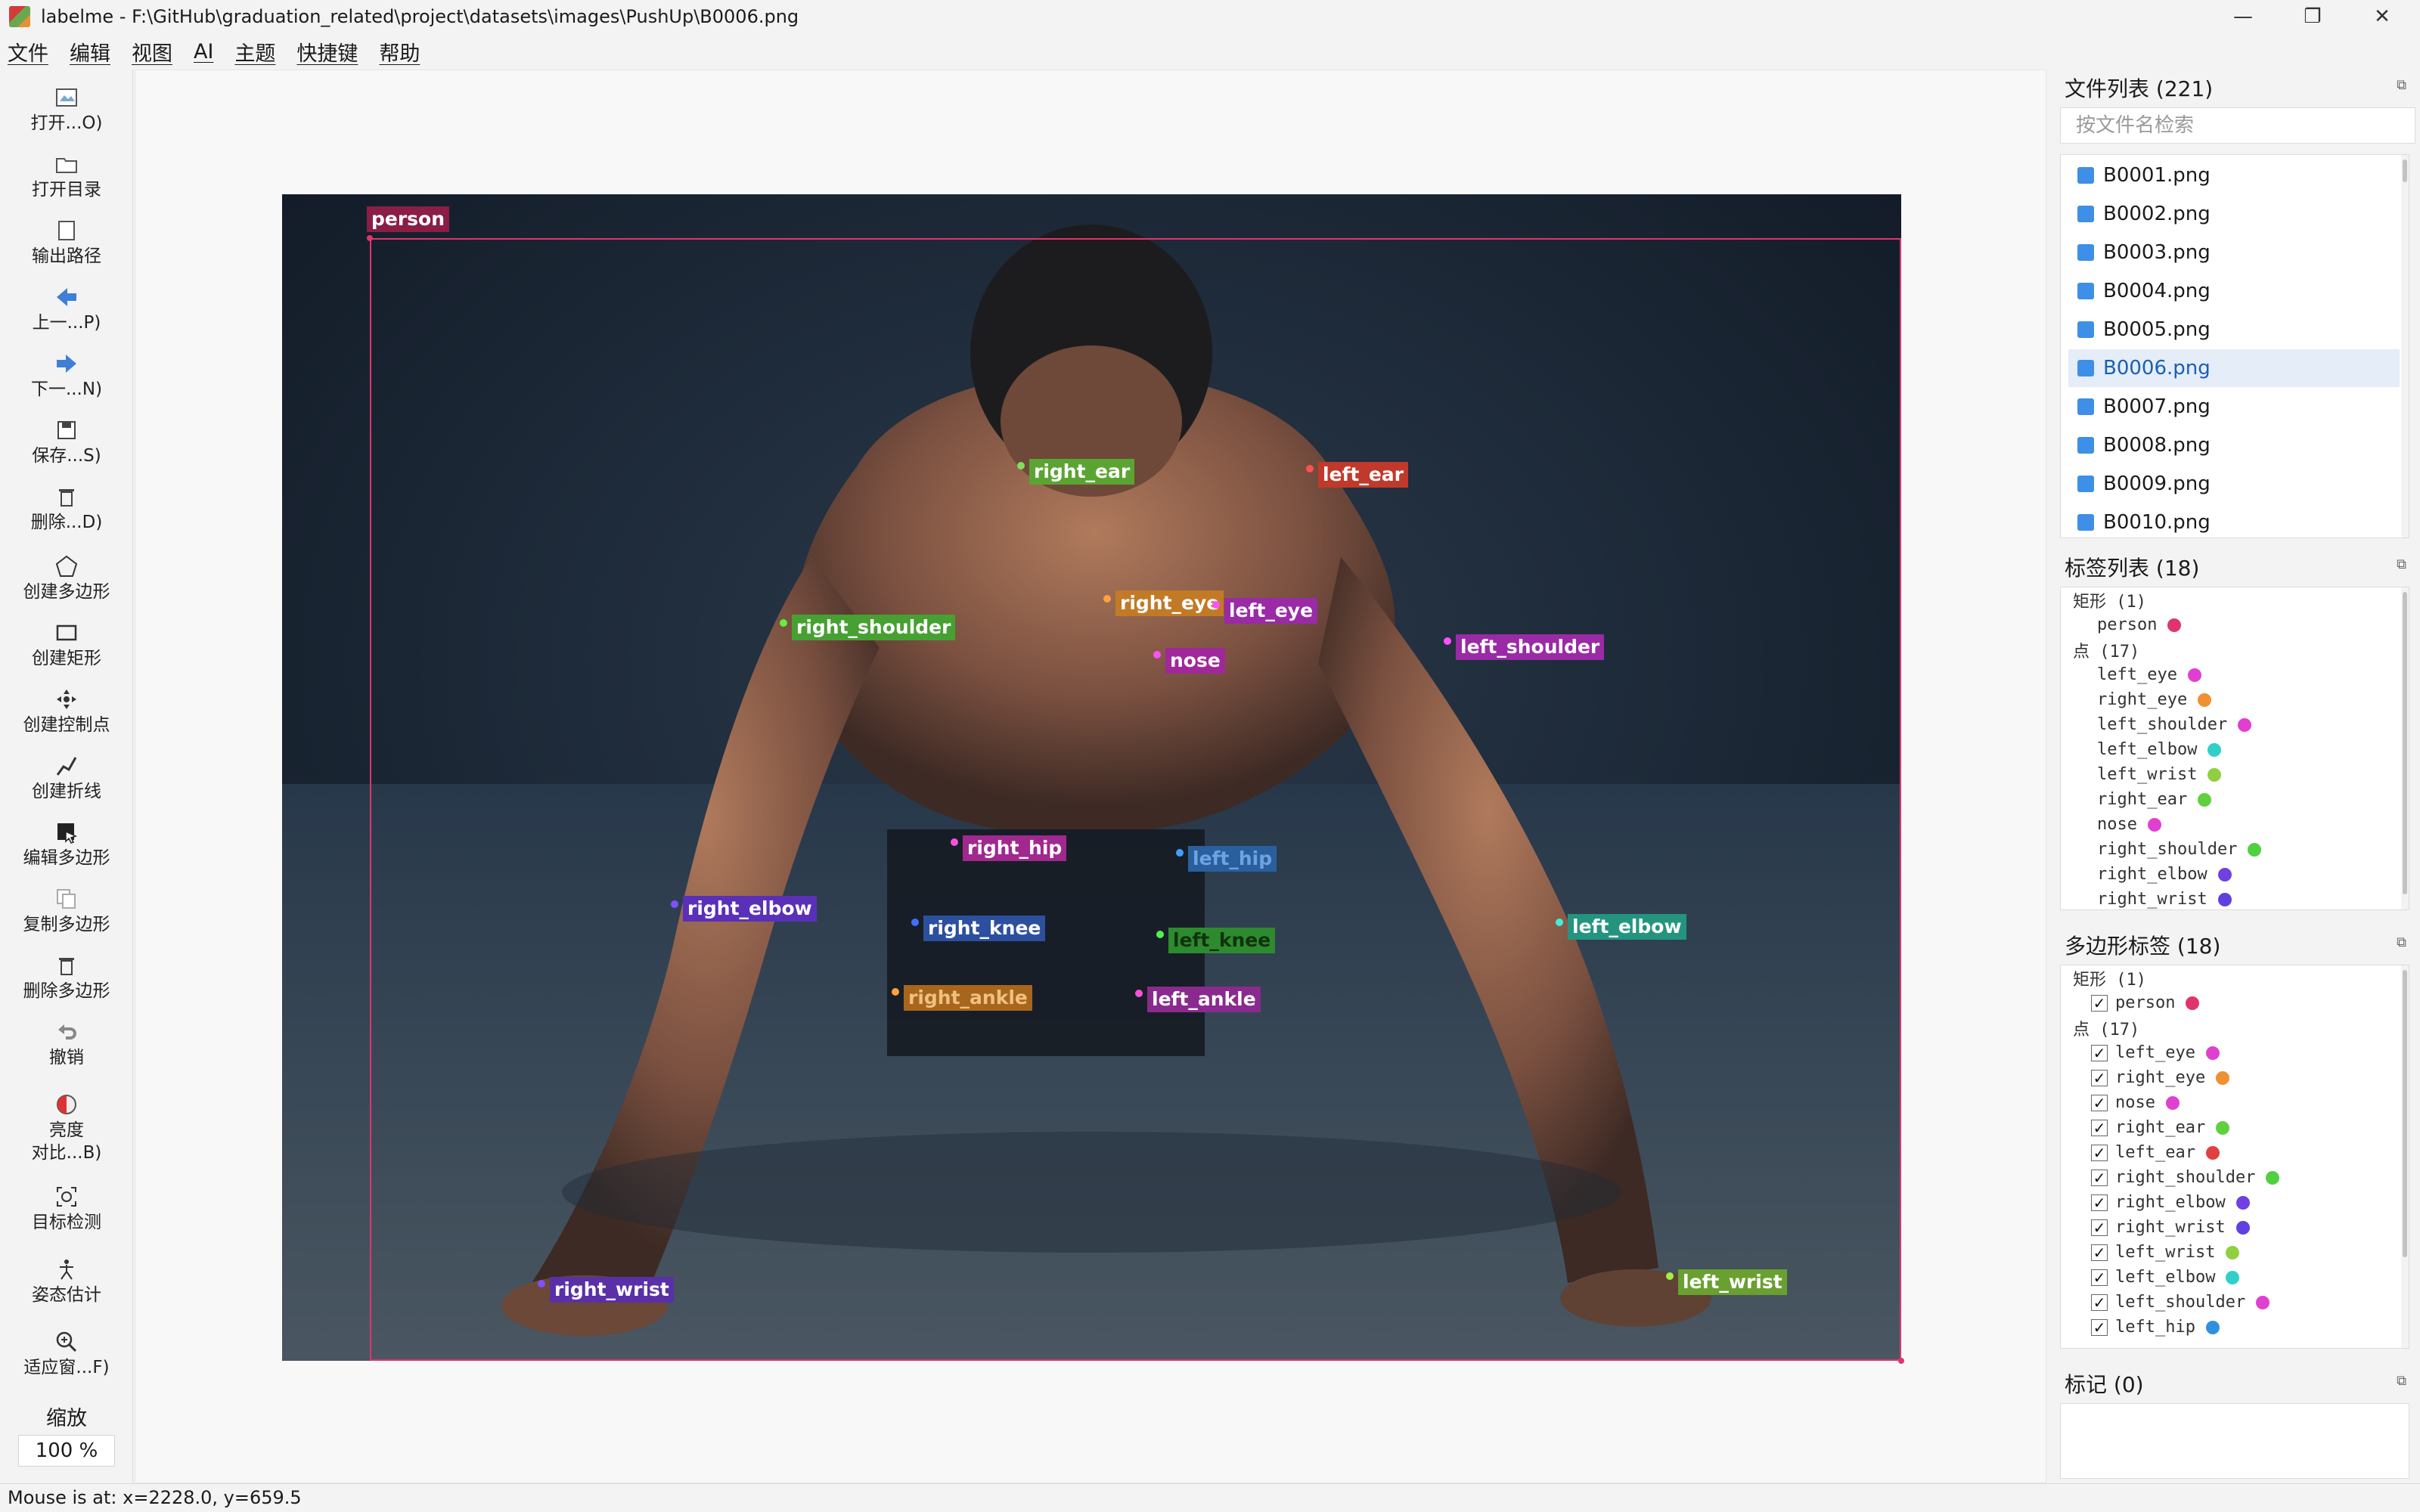 This screenshot has width=2420, height=1512. Describe the element at coordinates (66, 1128) in the screenshot. I see `brightness-contrast-button: 亮度 对比...B)` at that location.